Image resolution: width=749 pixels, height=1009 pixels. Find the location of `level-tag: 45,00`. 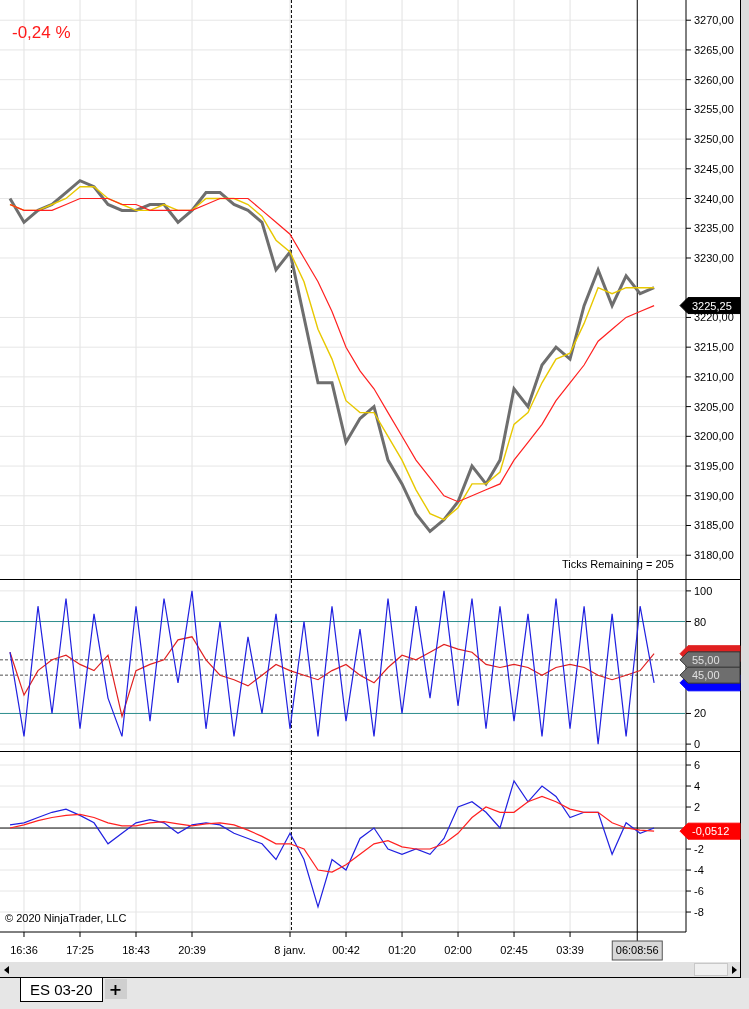

level-tag: 45,00 is located at coordinates (710, 675).